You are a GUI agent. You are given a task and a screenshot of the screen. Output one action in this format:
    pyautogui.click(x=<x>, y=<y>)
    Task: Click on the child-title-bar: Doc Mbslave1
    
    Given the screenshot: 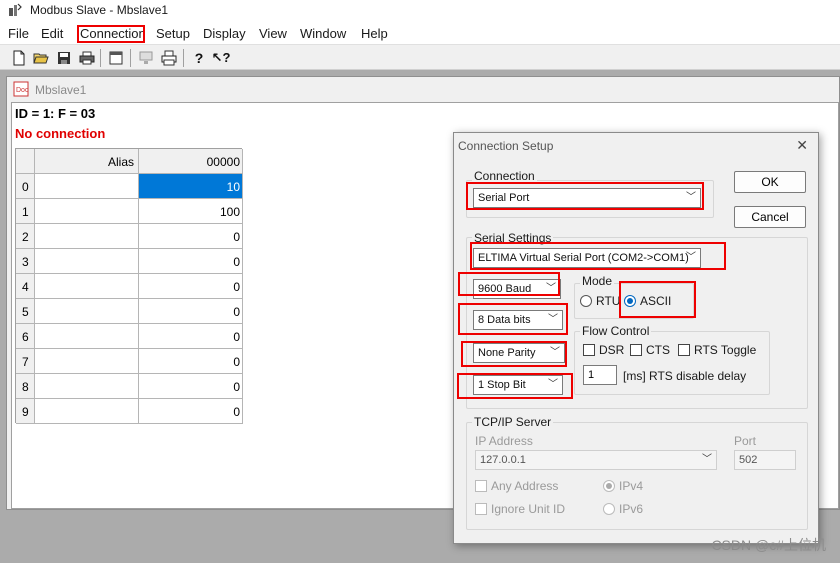 What is the action you would take?
    pyautogui.click(x=423, y=89)
    